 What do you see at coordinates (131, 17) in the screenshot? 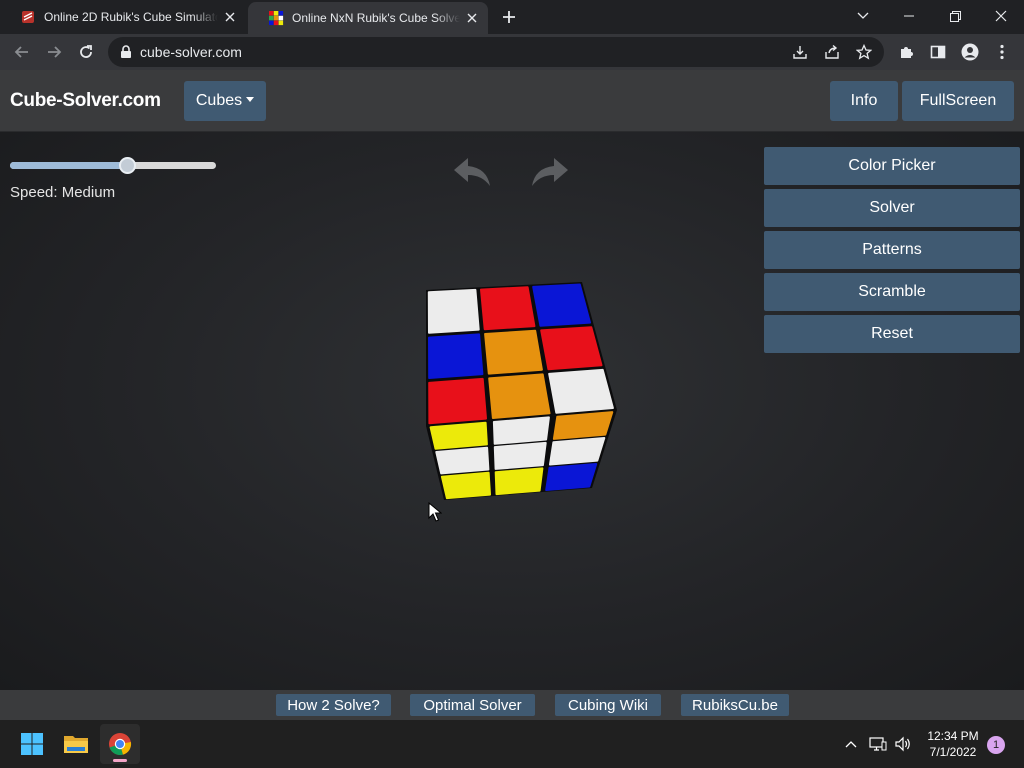
I see `tab-title: Online 2D Rubik's Cube Simulator` at bounding box center [131, 17].